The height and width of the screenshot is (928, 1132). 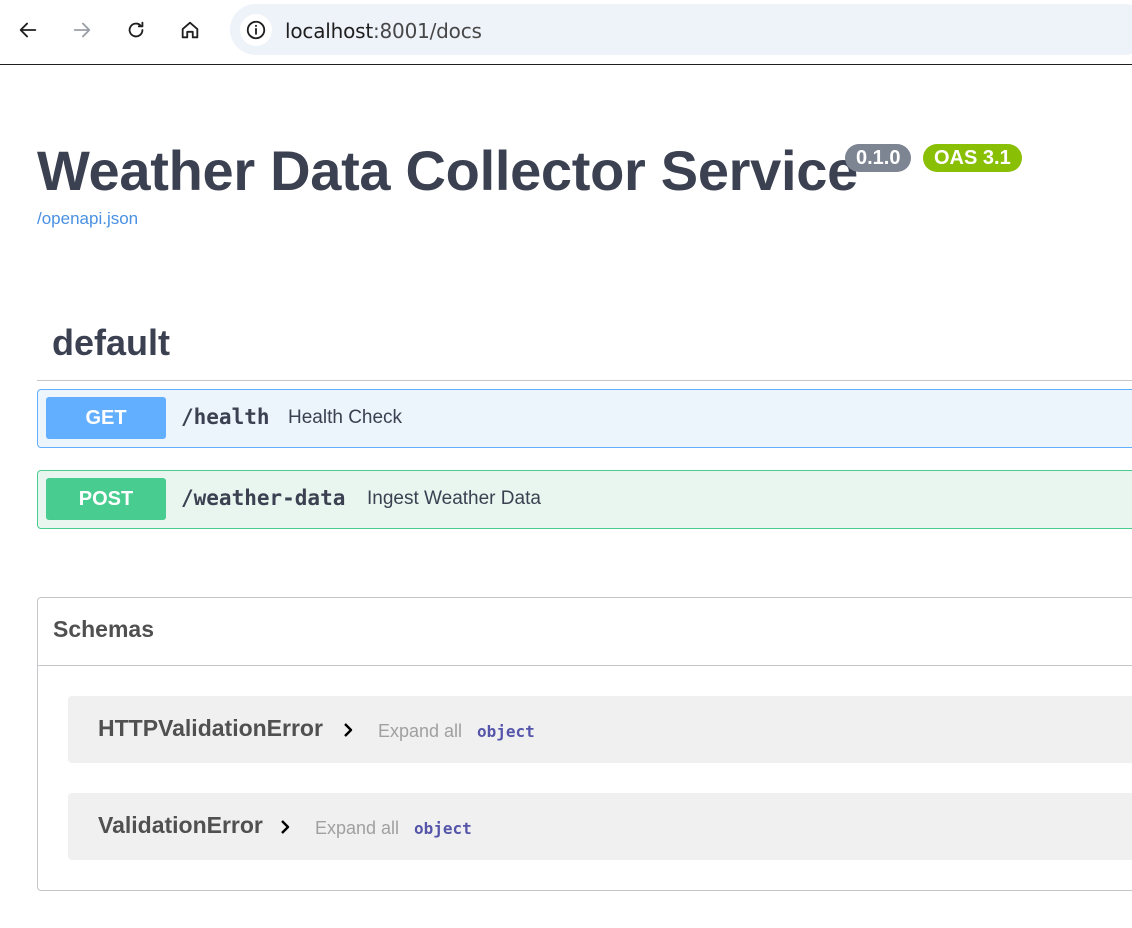 What do you see at coordinates (210, 728) in the screenshot?
I see `model-name: HTTPValidationError` at bounding box center [210, 728].